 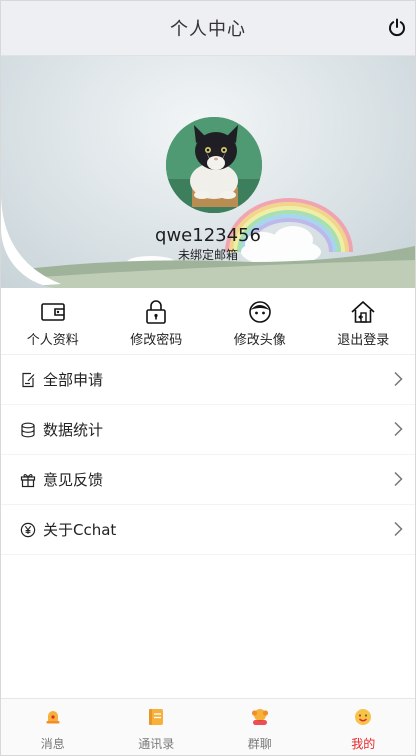 I want to click on me-icon, so click(x=363, y=717).